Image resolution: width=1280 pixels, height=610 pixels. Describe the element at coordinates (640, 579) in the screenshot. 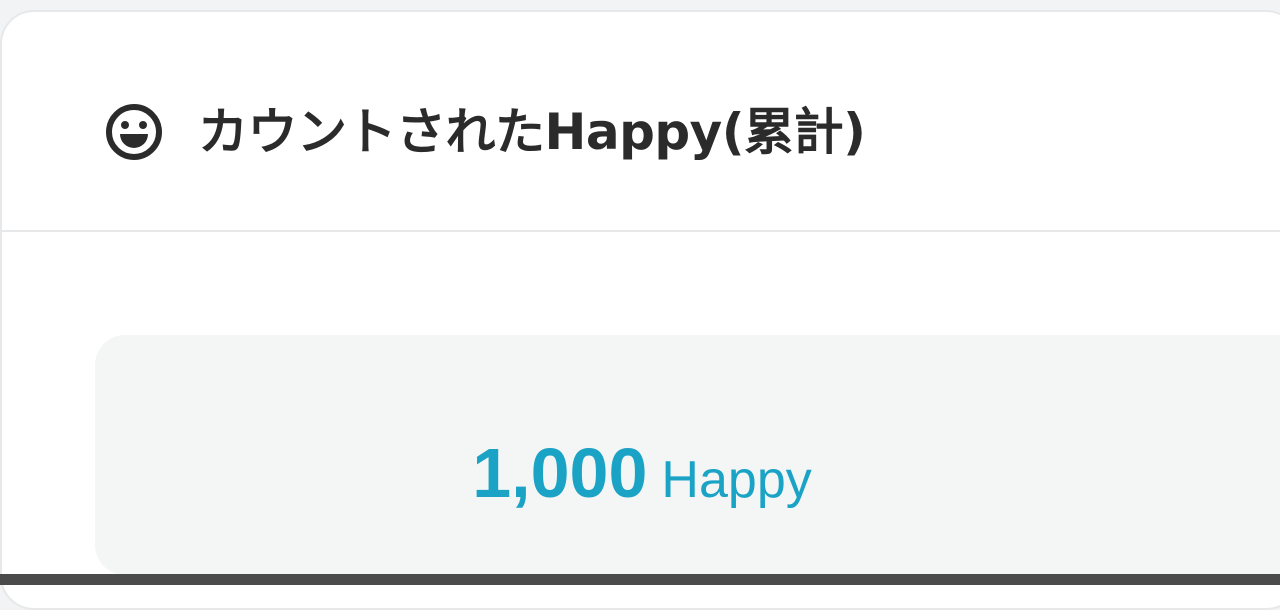

I see `bottom-edge-bar` at that location.